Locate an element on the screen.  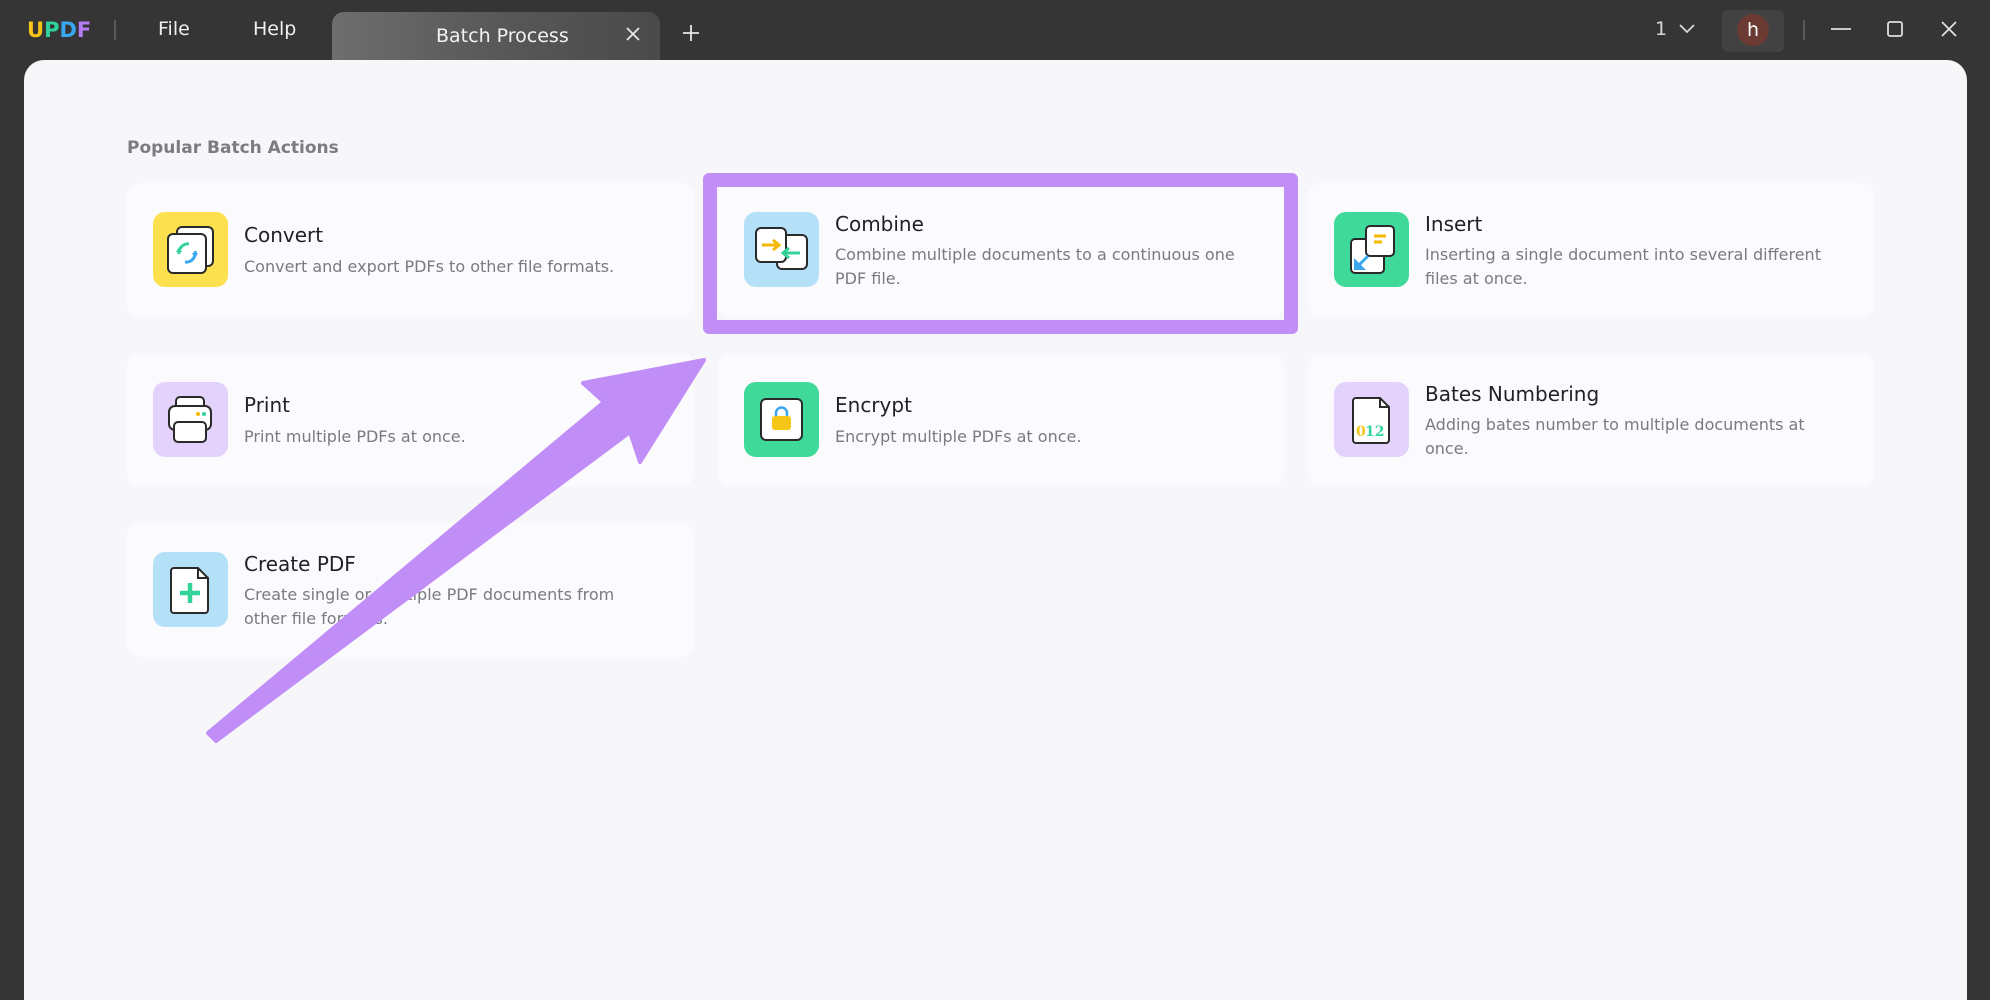
create-pdf-icon is located at coordinates (190, 589).